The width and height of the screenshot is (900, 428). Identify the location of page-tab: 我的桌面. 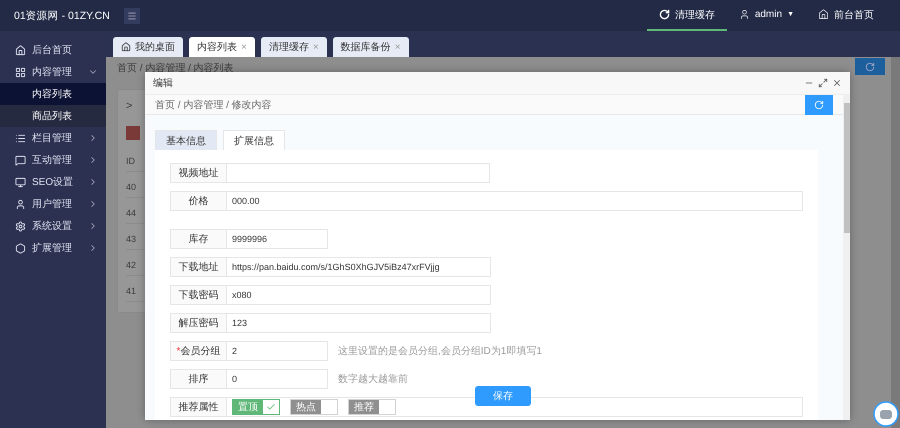
(148, 47).